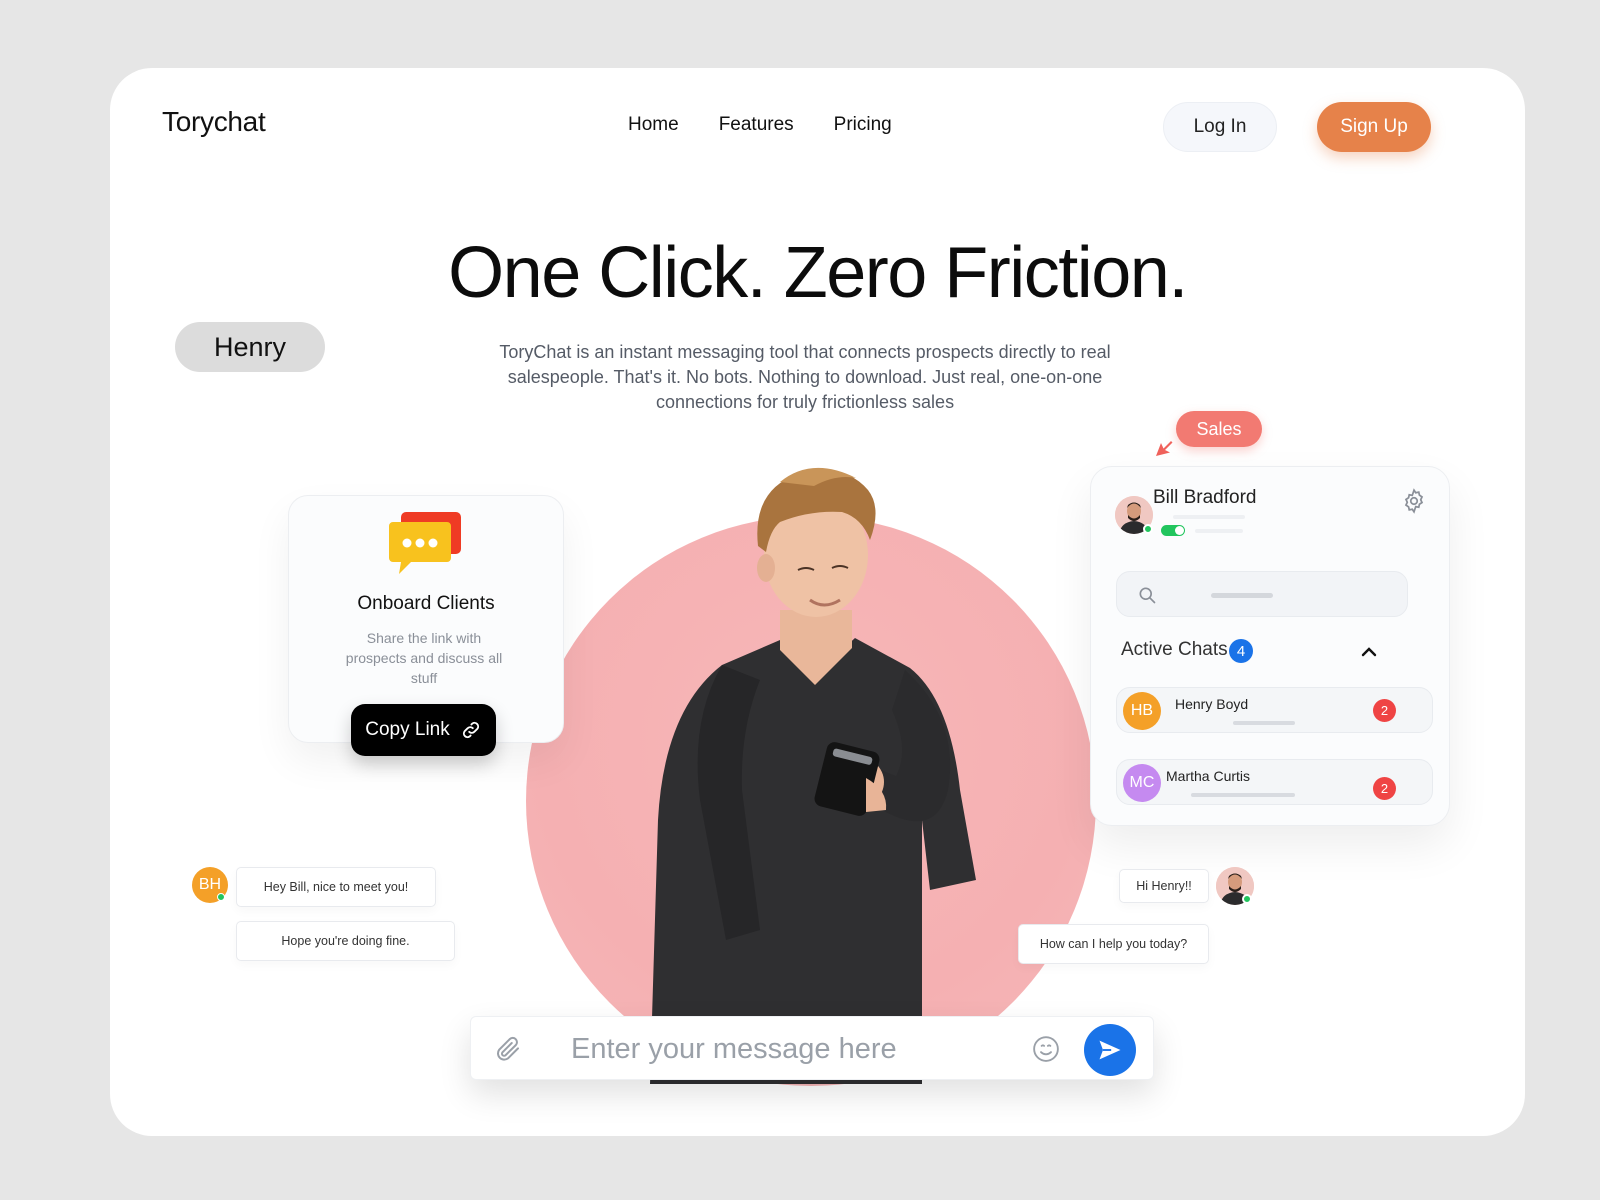  What do you see at coordinates (818, 273) in the screenshot?
I see `hero-title: One Click. Zero Friction.` at bounding box center [818, 273].